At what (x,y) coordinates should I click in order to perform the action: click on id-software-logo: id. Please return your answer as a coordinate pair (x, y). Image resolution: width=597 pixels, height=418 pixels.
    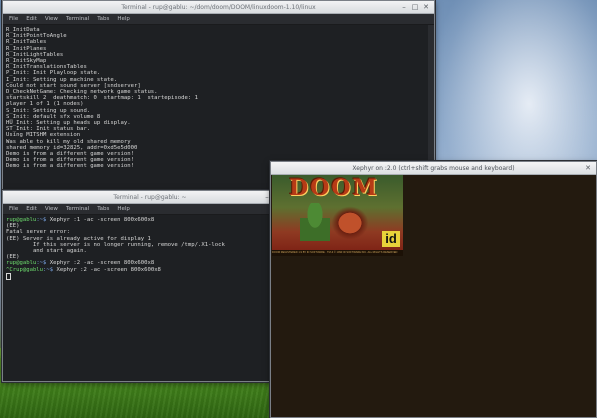
    Looking at the image, I should click on (391, 239).